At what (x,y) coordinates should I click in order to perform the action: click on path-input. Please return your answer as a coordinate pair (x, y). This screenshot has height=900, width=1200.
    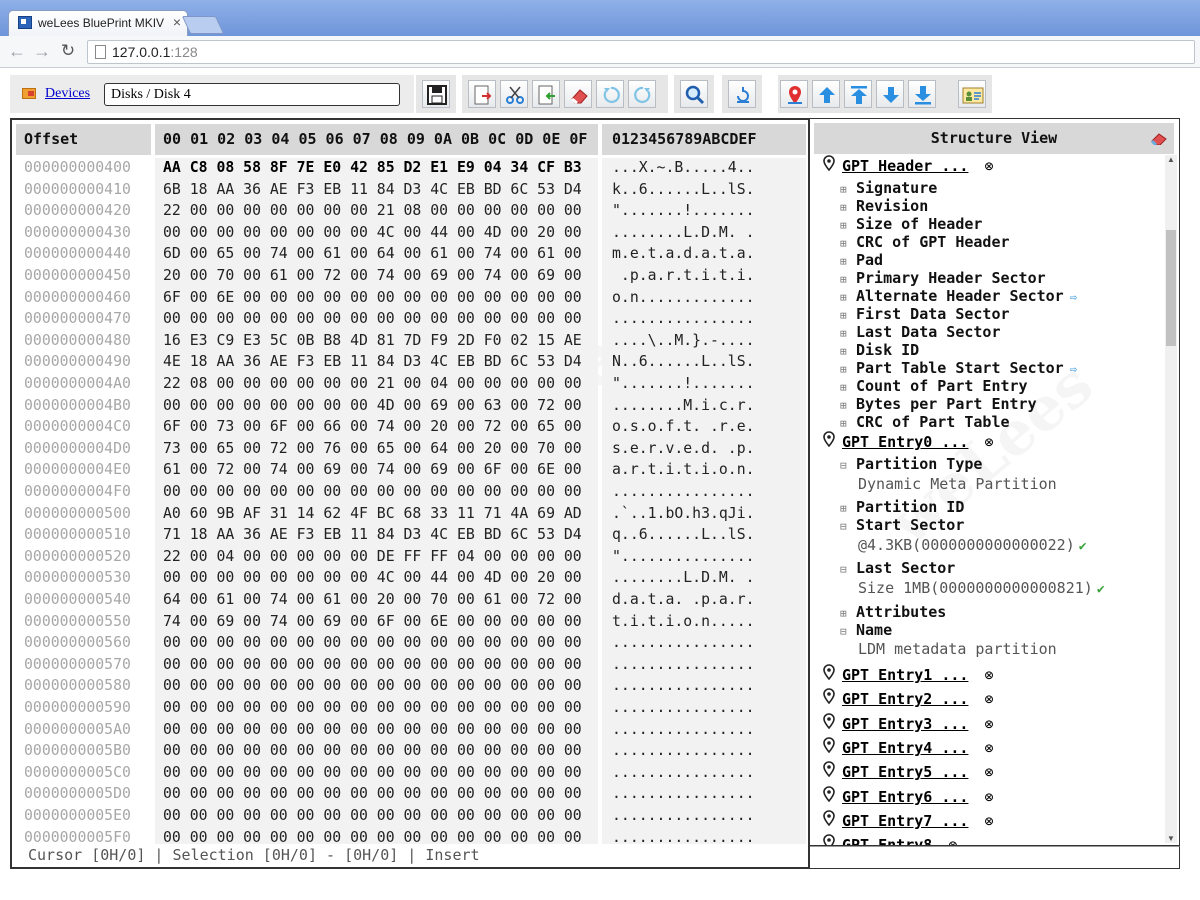
    Looking at the image, I should click on (252, 94).